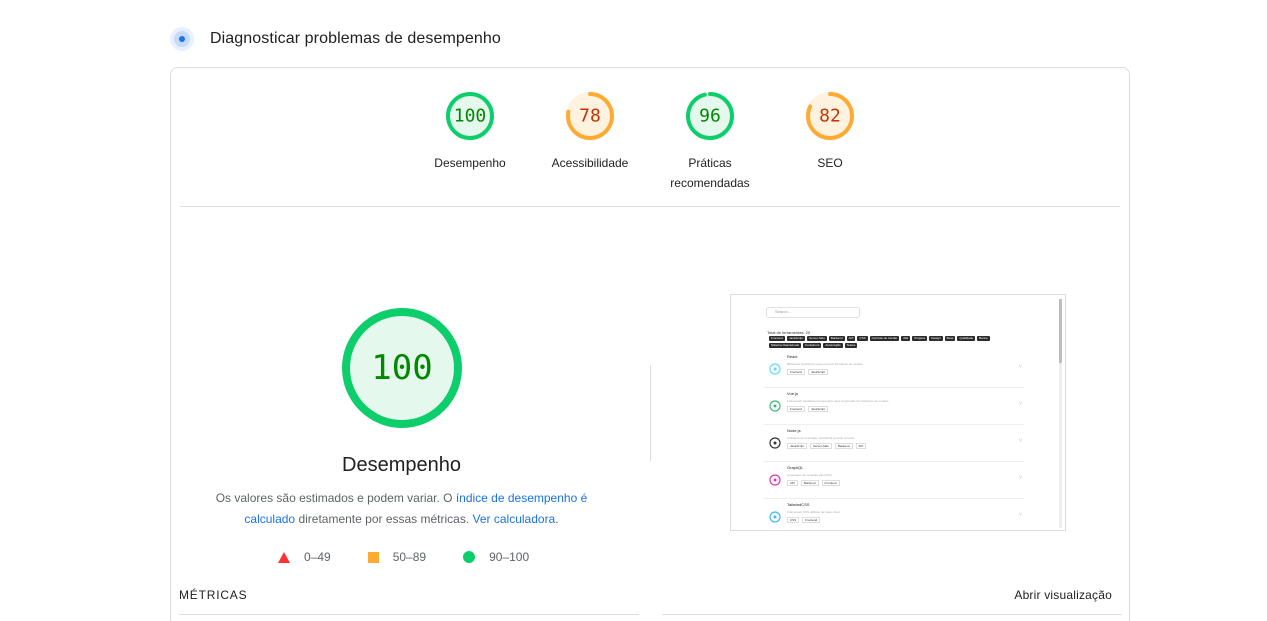 Image resolution: width=1267 pixels, height=621 pixels. Describe the element at coordinates (409, 614) in the screenshot. I see `metrics-divider` at that location.